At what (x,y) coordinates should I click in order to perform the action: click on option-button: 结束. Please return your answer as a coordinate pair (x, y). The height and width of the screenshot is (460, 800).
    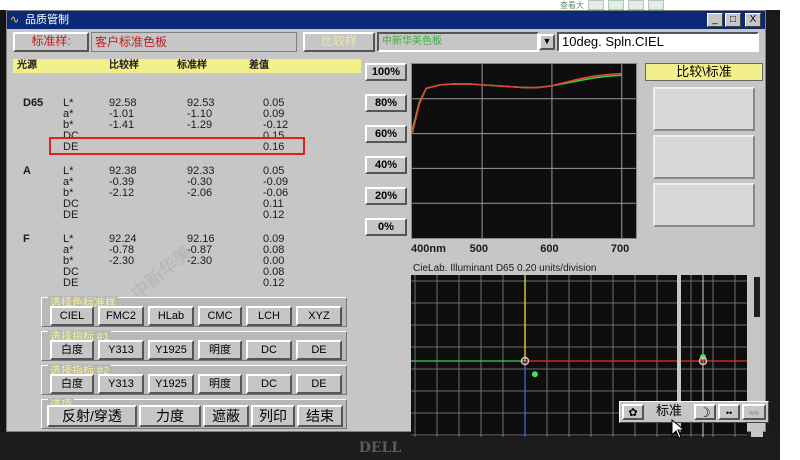
    Looking at the image, I should click on (320, 416).